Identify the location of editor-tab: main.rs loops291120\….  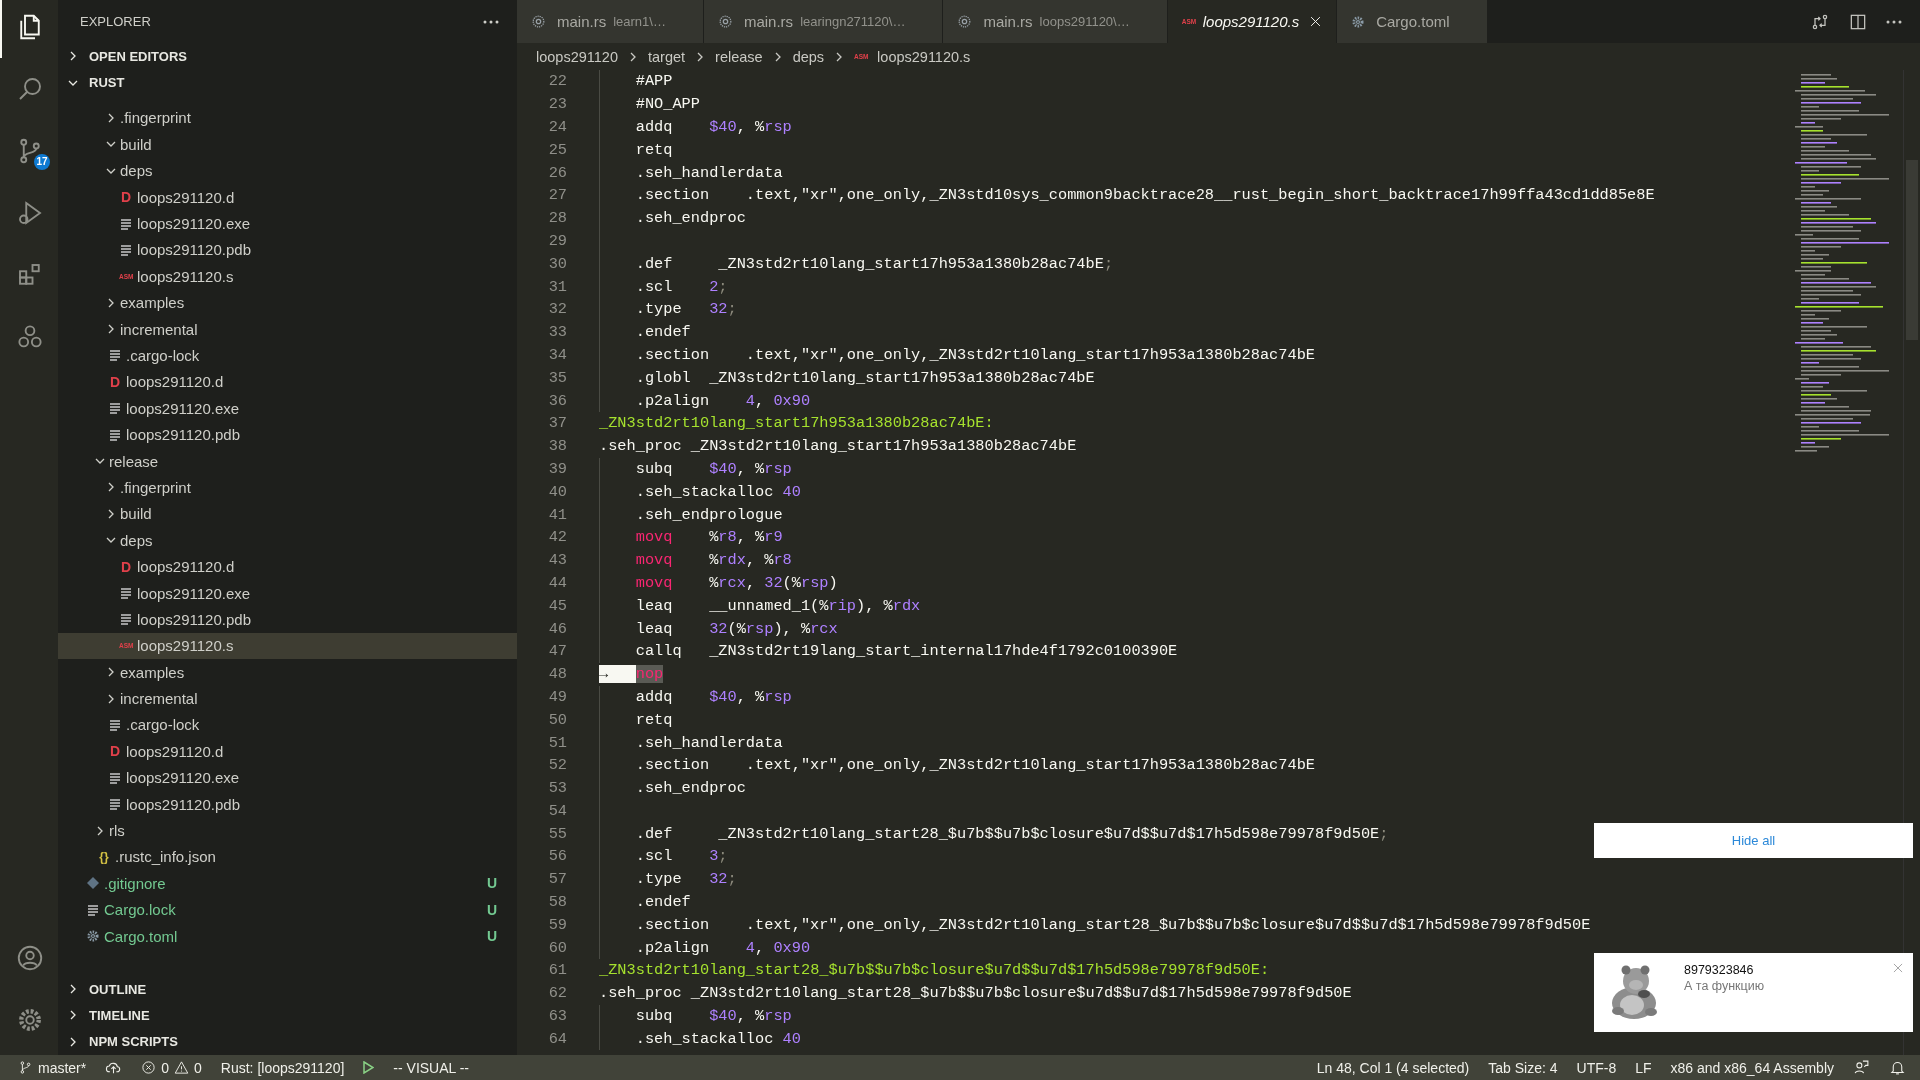
(1055, 21).